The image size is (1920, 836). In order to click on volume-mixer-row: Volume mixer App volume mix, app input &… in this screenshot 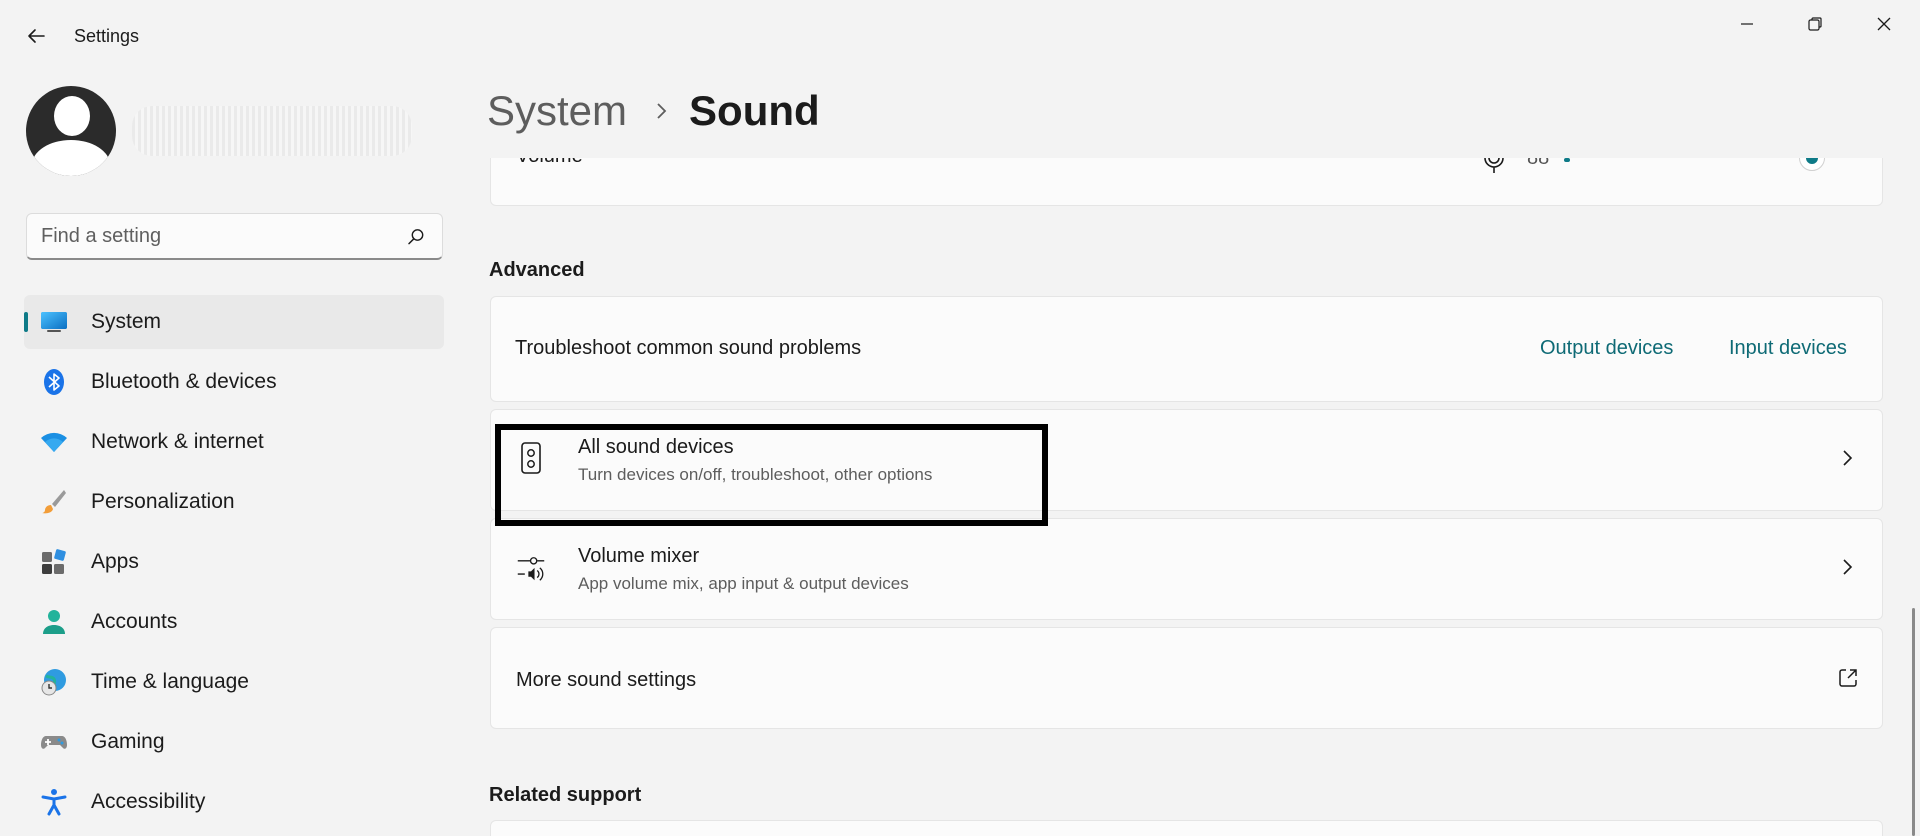, I will do `click(1186, 569)`.